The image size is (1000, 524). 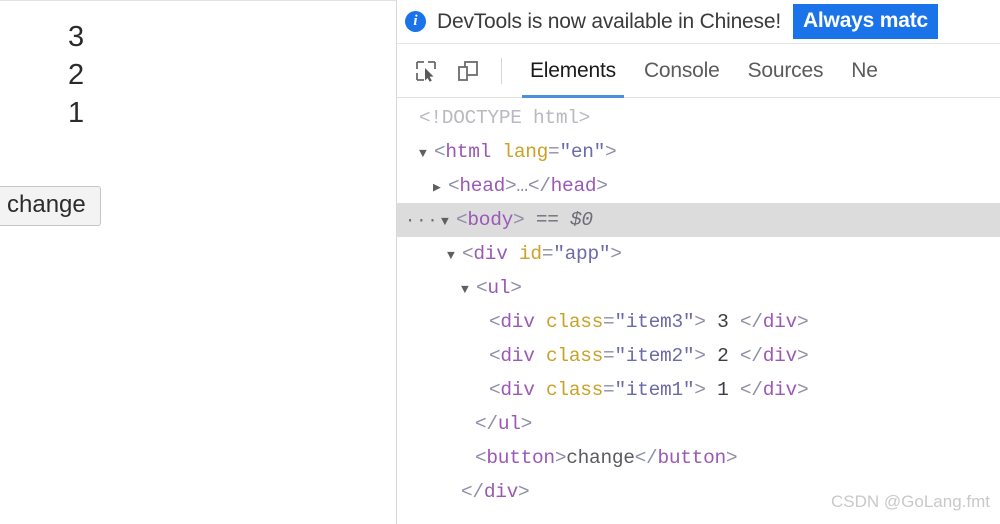 What do you see at coordinates (698, 152) in the screenshot?
I see `dom-tree-row: ▼ <html lang="en">` at bounding box center [698, 152].